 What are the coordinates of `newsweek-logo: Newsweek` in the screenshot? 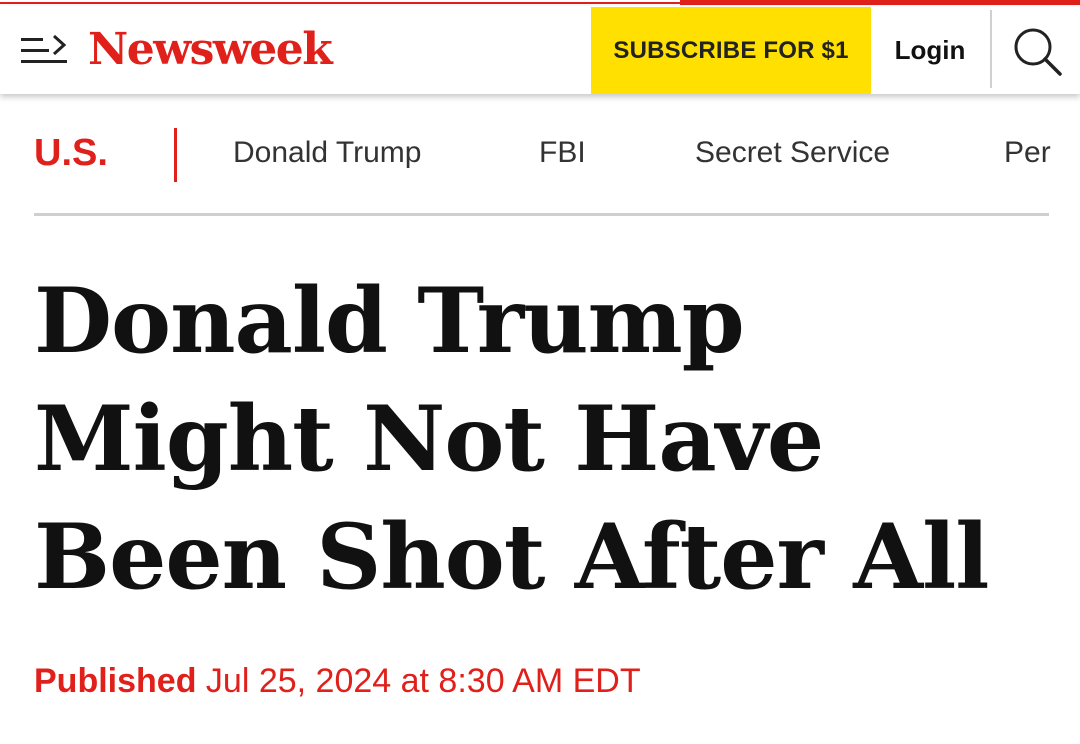 It's located at (210, 50).